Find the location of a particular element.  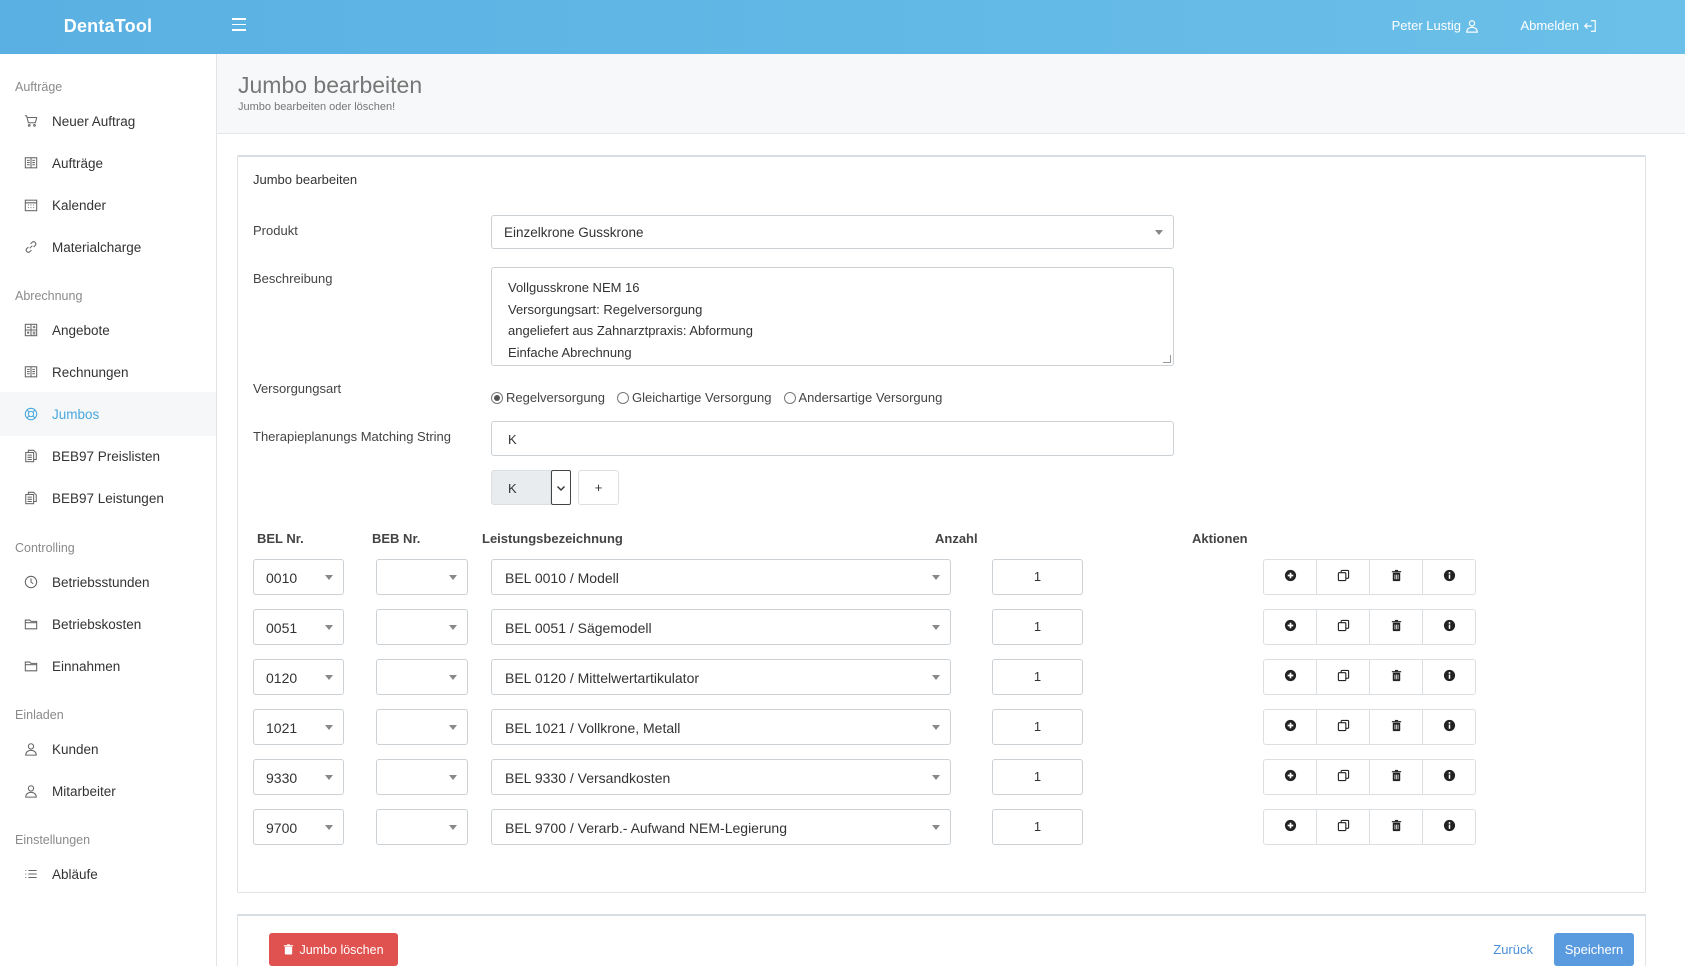

radio-andersartige-versorgung: Andersartige Versorgung is located at coordinates (862, 397).